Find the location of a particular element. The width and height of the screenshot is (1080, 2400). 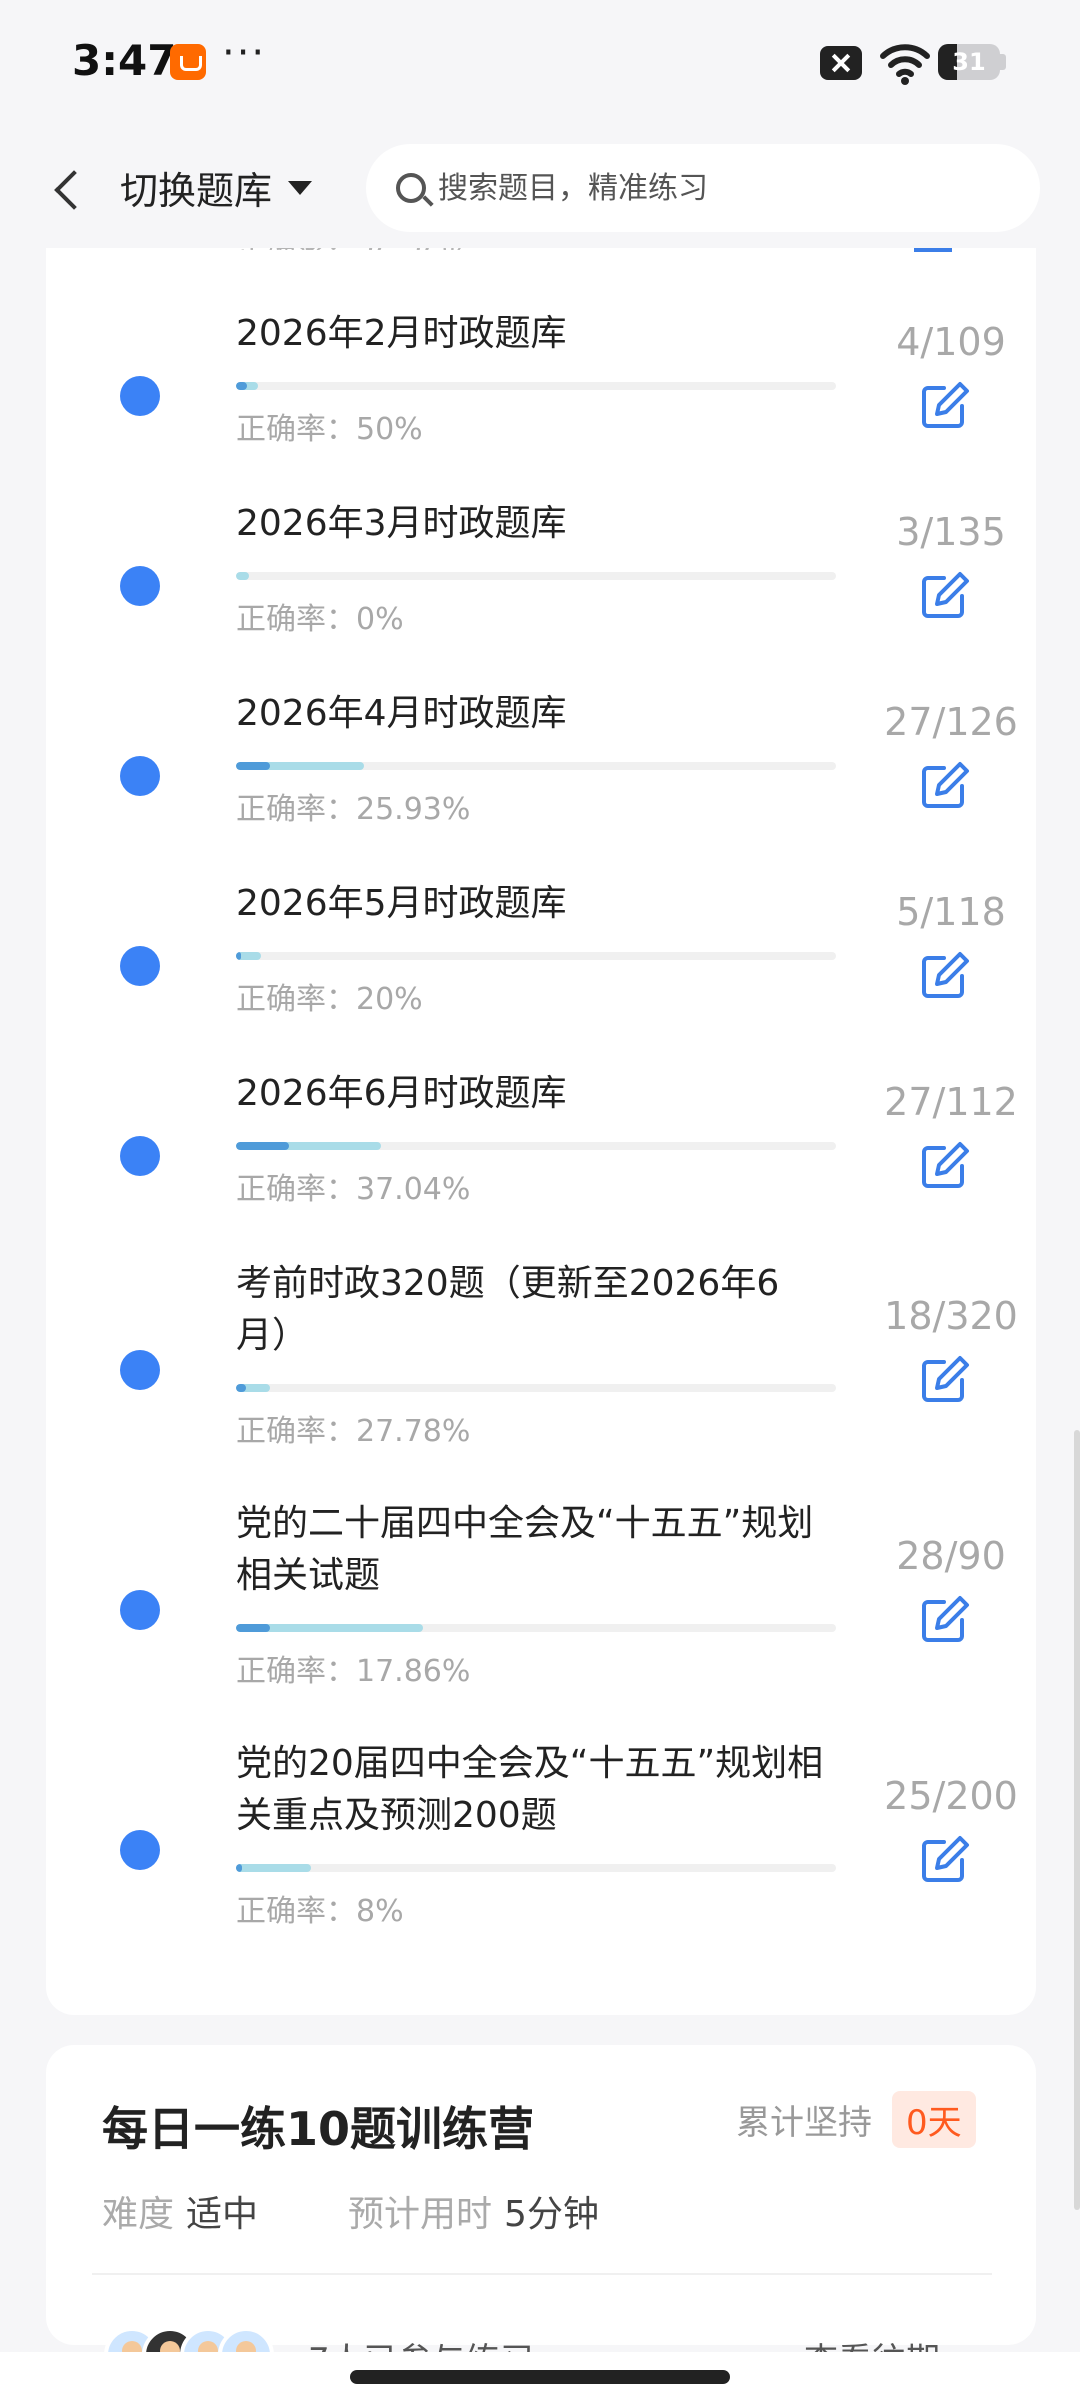

bank-accuracy: 正确率：20% is located at coordinates (329, 999).